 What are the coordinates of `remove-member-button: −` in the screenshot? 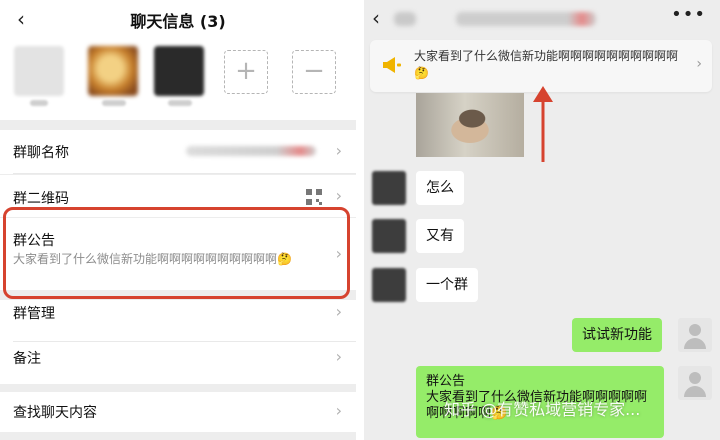 It's located at (314, 72).